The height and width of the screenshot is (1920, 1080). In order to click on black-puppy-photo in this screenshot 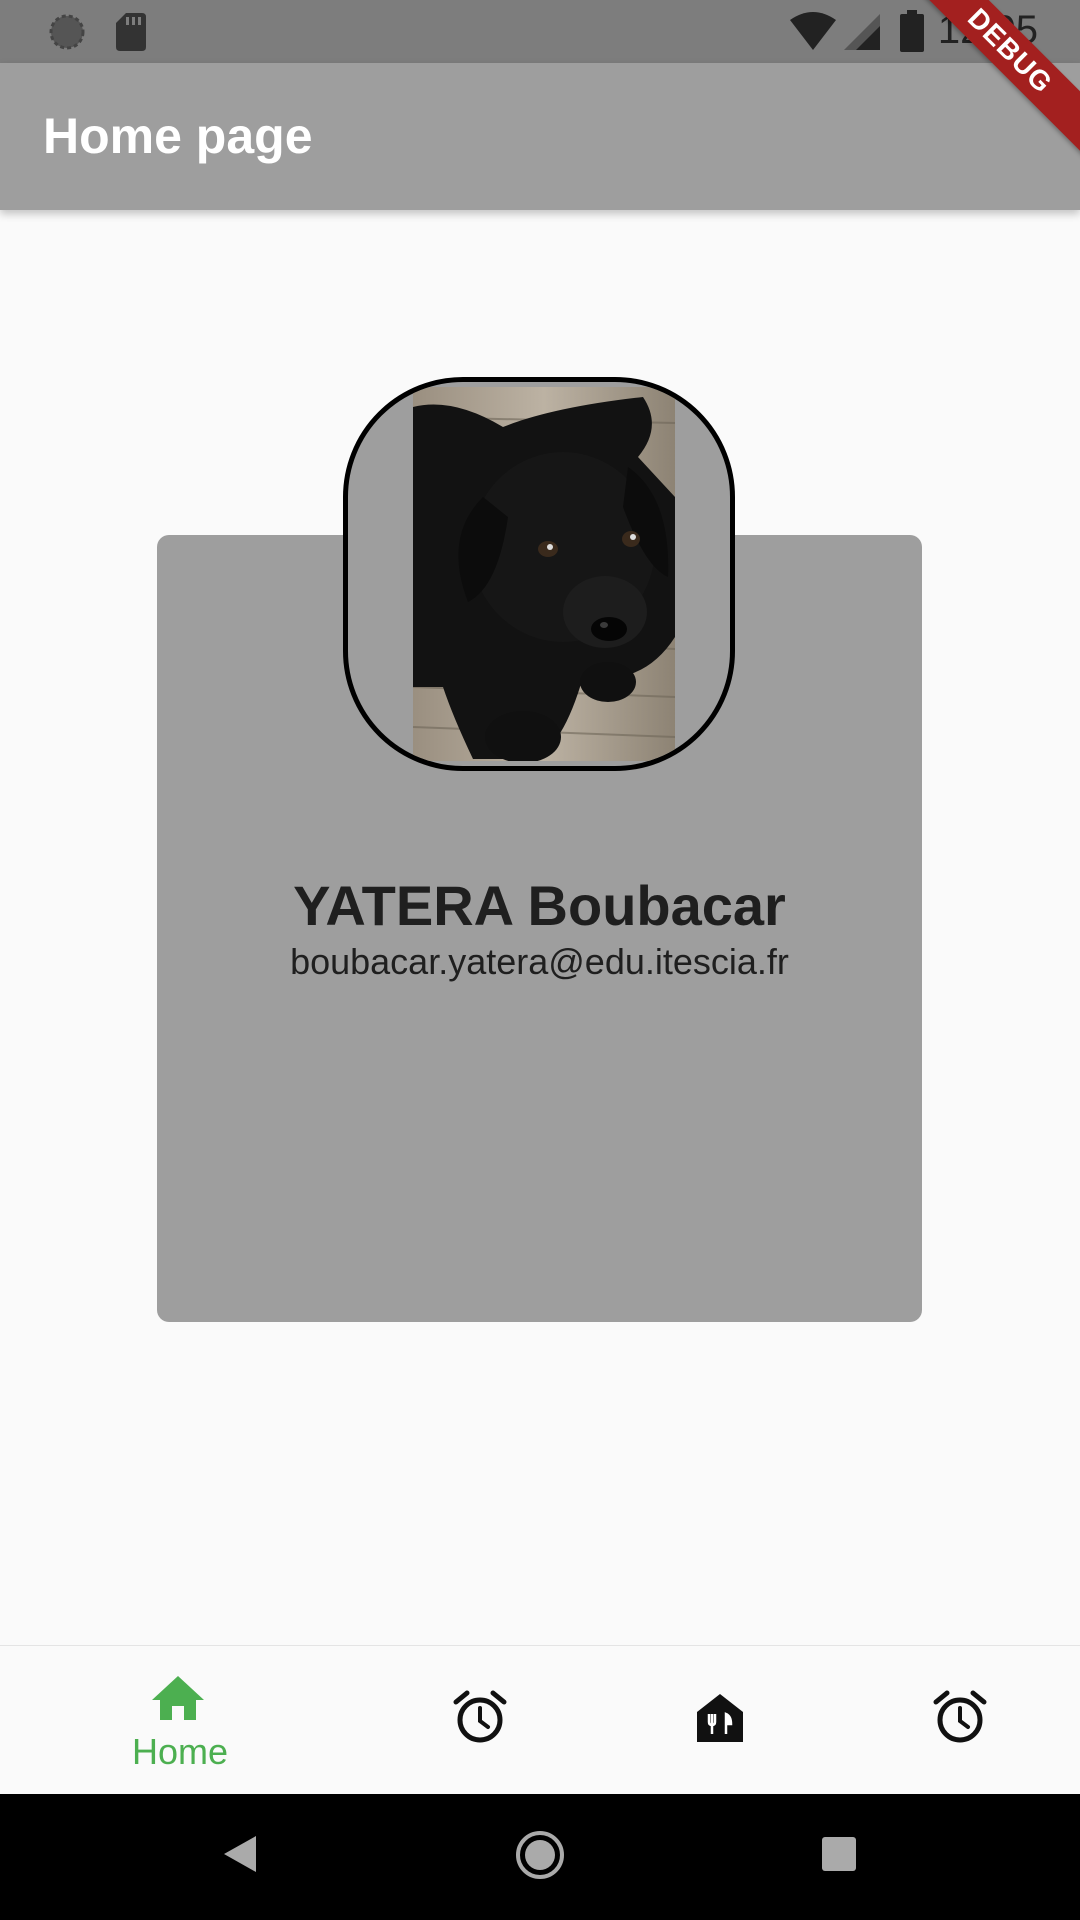, I will do `click(544, 574)`.